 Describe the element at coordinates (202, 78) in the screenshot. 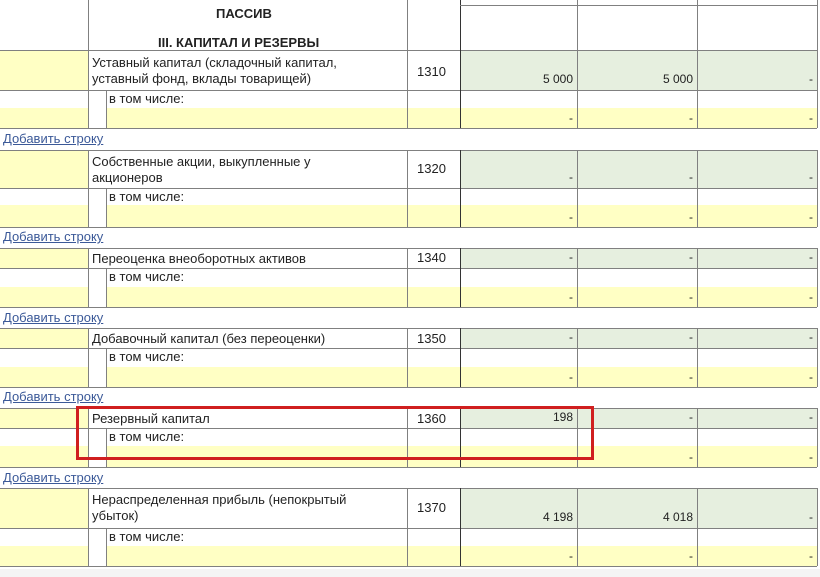

I see `row-label: уставный фонд, вклады товарищей)` at that location.